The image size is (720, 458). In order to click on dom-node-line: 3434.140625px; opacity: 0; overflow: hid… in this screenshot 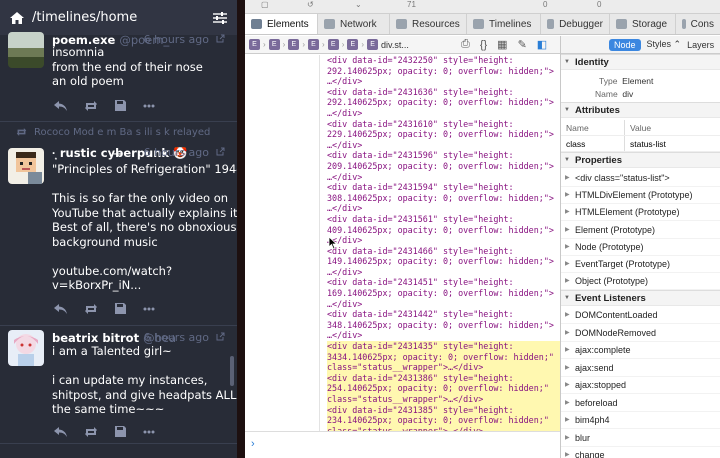, I will do `click(443, 357)`.